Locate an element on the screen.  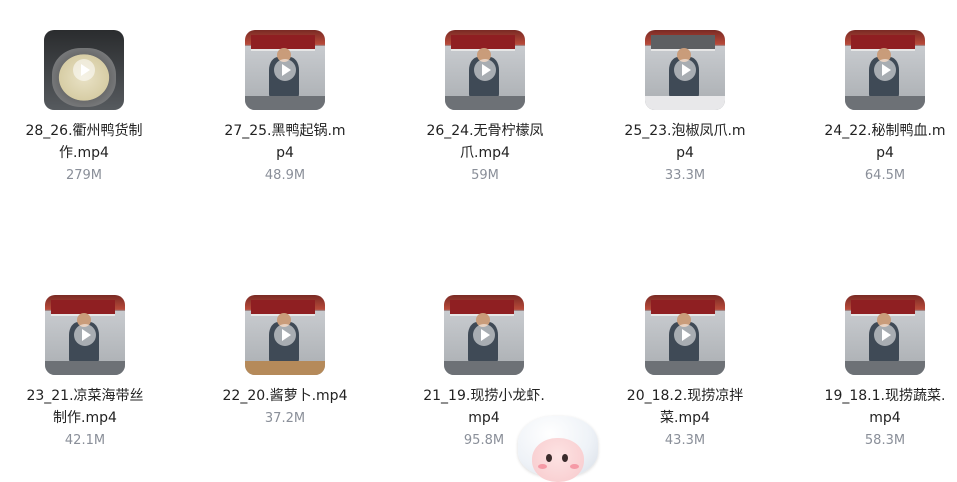
file-name: 27_25.黑鸭起锅.mp4 is located at coordinates (285, 142).